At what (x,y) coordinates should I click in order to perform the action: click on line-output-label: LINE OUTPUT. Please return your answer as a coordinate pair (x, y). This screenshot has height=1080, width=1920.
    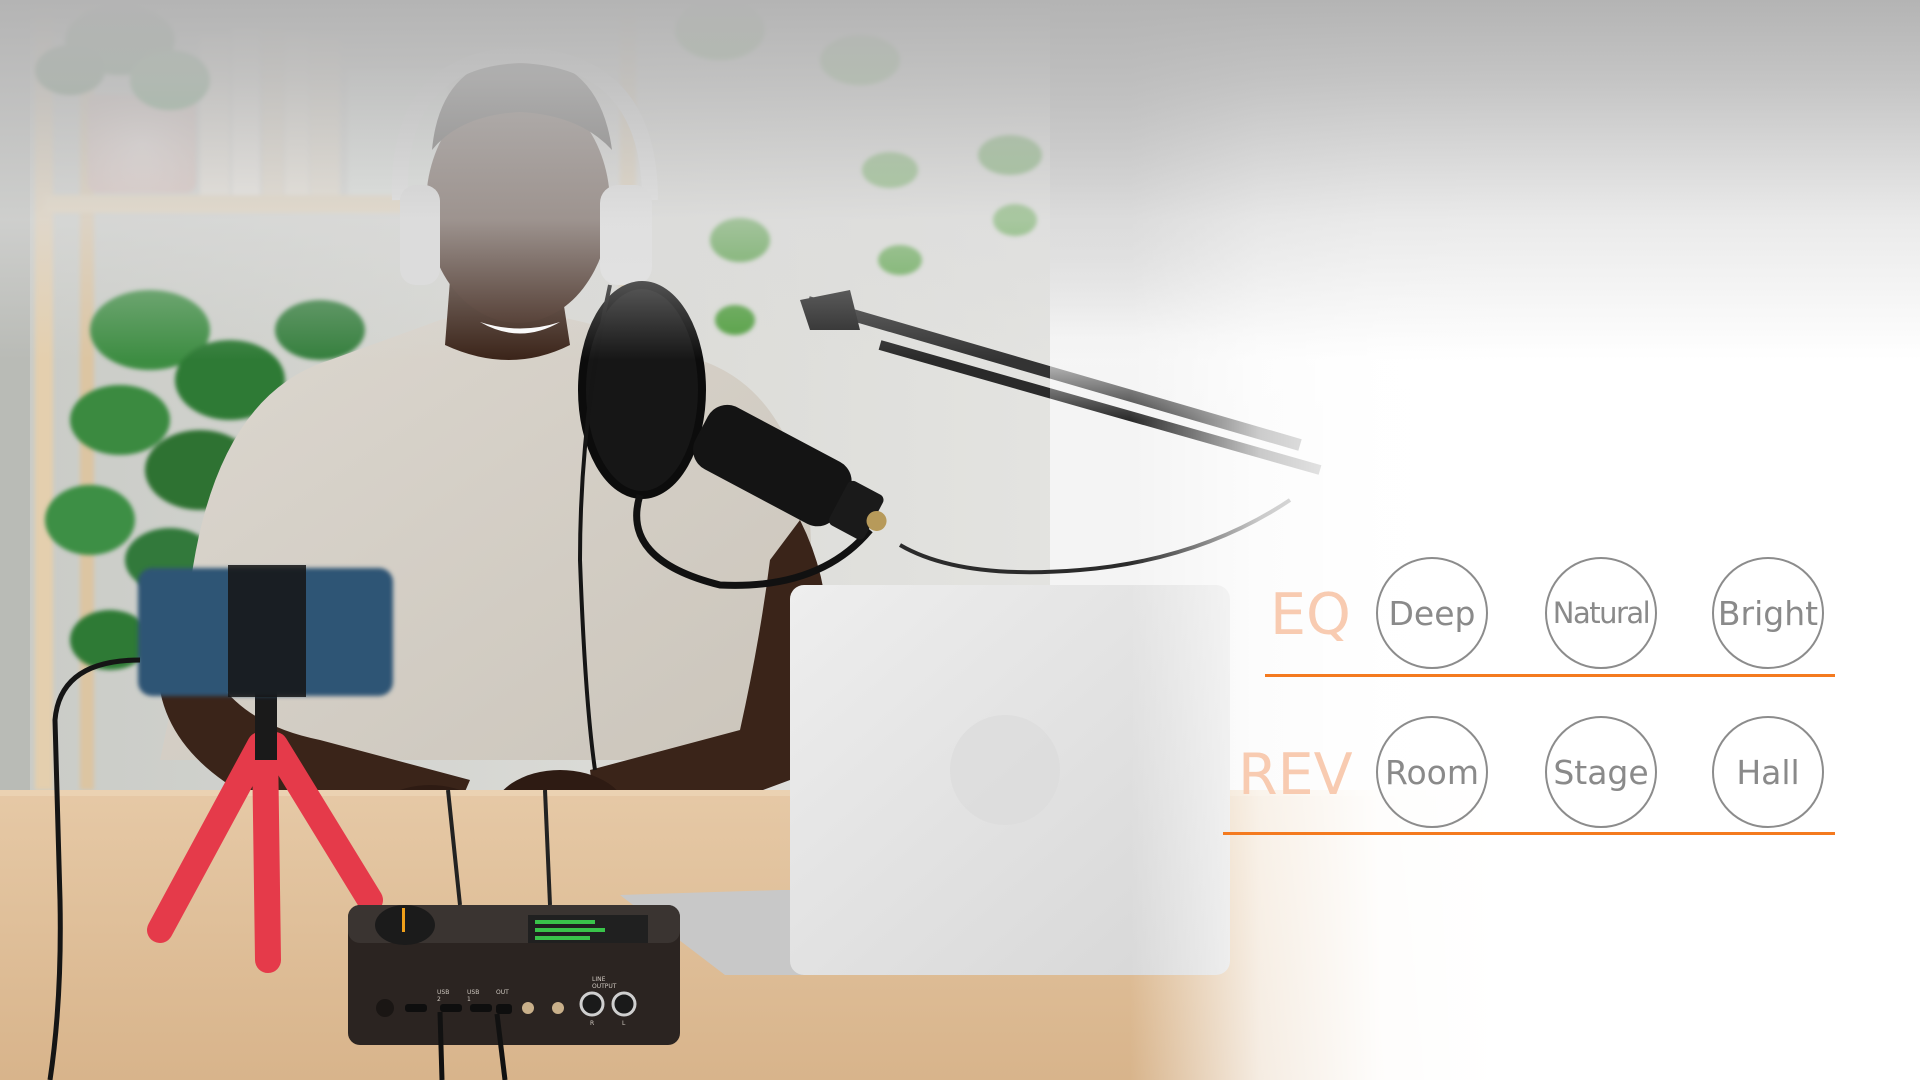
    Looking at the image, I should click on (604, 983).